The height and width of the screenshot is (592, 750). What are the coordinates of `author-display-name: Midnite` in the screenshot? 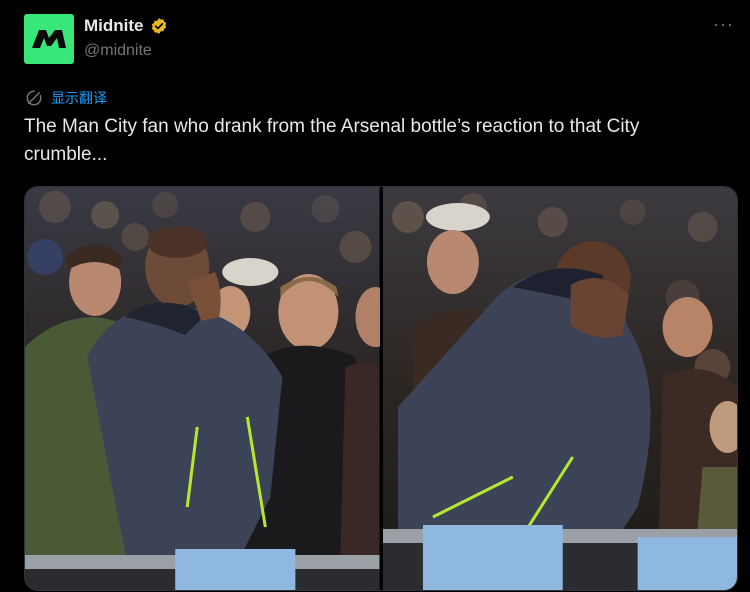 It's located at (114, 26).